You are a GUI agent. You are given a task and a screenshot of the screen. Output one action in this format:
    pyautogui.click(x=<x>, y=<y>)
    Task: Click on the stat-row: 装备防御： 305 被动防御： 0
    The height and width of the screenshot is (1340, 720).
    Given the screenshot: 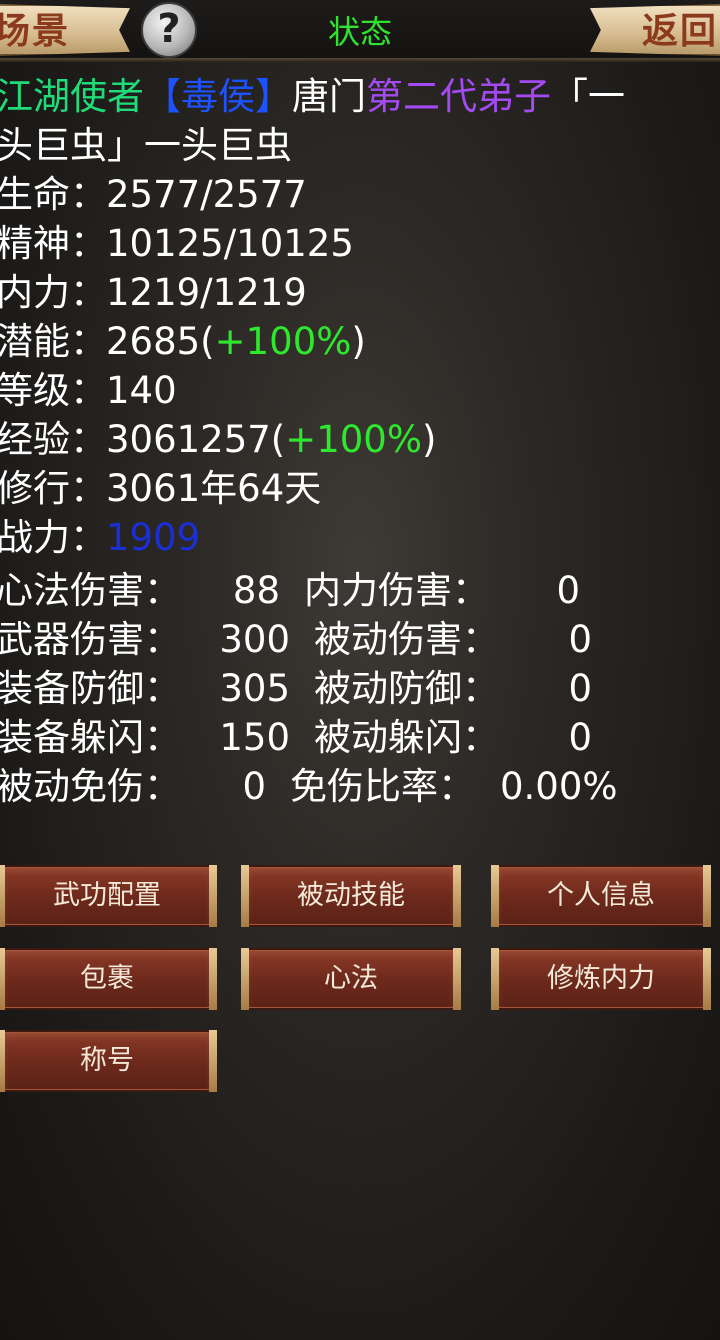 What is the action you would take?
    pyautogui.click(x=360, y=688)
    